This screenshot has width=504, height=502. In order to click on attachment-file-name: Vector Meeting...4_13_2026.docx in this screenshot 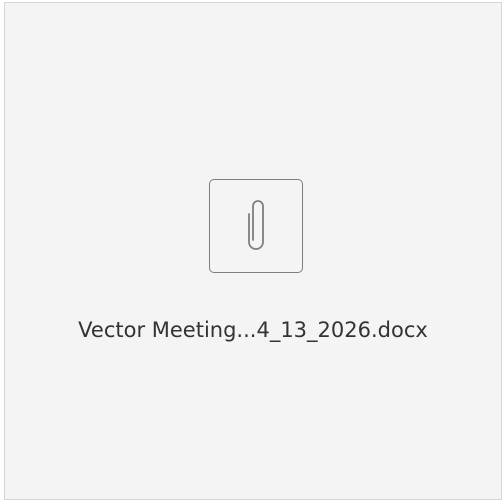, I will do `click(253, 330)`.